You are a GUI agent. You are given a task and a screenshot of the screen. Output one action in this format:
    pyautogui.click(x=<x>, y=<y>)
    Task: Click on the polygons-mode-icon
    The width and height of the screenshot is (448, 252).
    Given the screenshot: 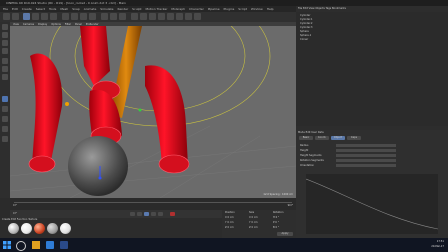 What is the action you would take?
    pyautogui.click(x=5, y=77)
    